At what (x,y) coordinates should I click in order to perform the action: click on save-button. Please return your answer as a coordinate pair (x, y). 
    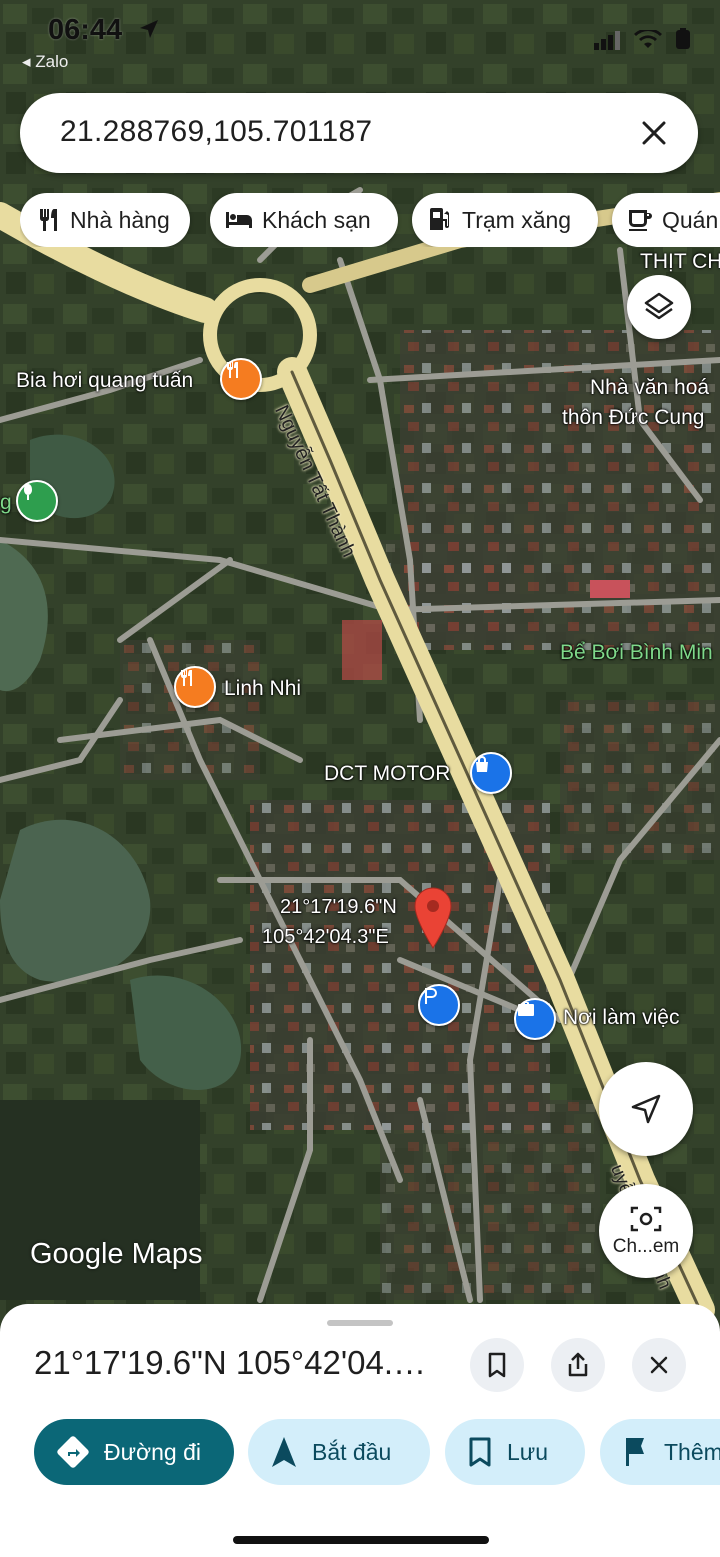
    Looking at the image, I should click on (497, 1365).